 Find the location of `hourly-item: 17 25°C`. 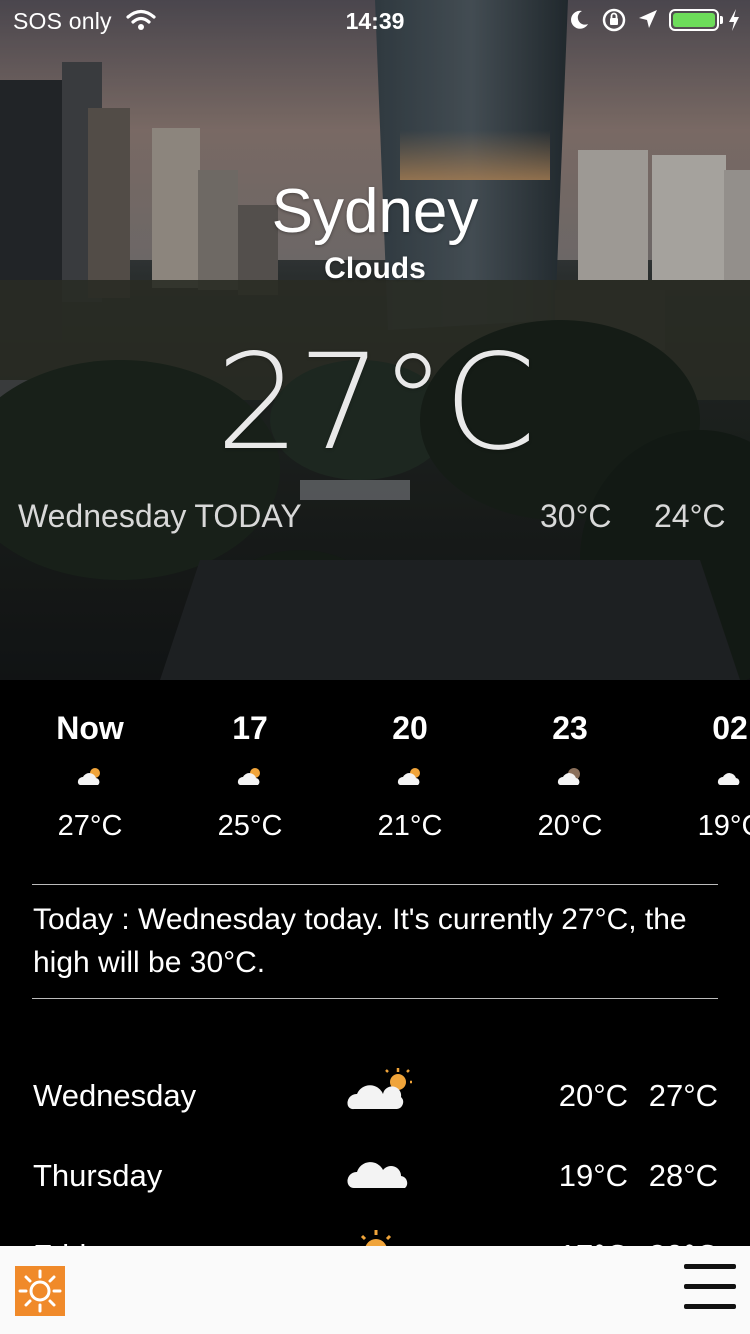

hourly-item: 17 25°C is located at coordinates (250, 776).